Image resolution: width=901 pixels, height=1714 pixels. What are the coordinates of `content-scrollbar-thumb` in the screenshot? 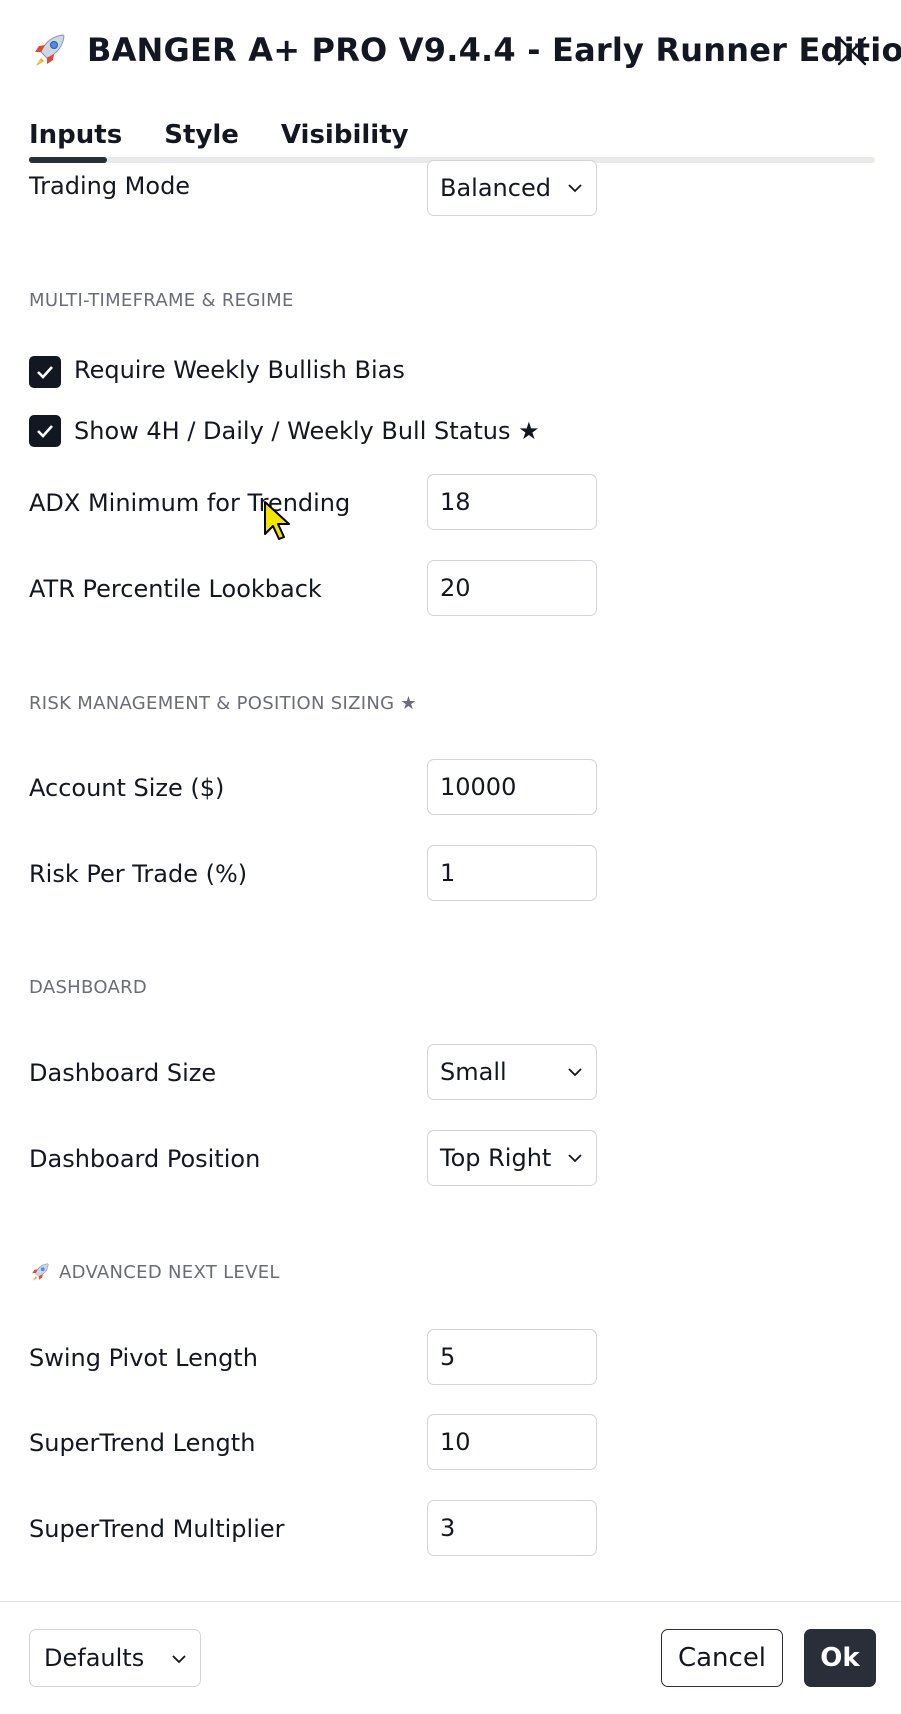 It's located at (68, 160).